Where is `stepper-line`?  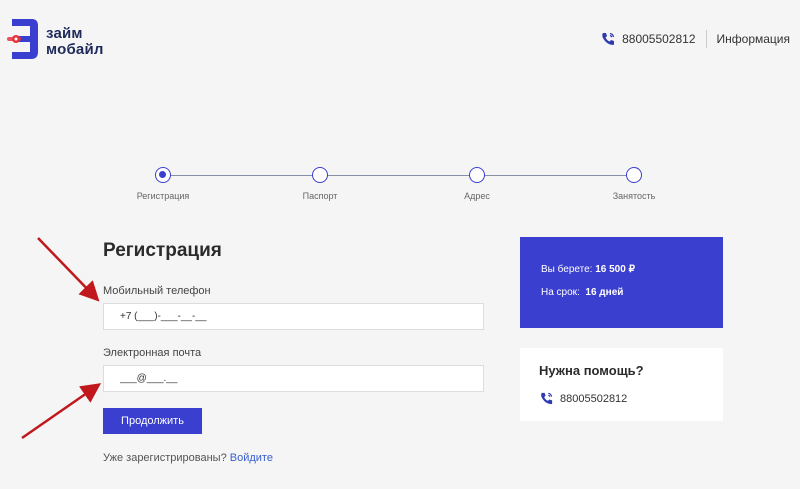 stepper-line is located at coordinates (398, 175).